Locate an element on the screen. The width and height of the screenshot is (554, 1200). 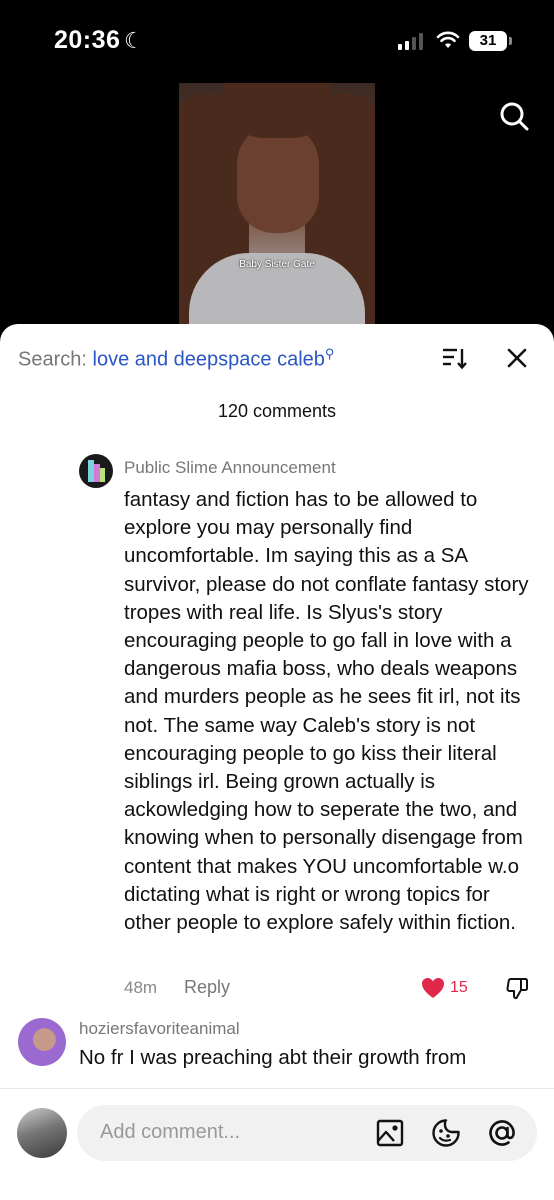
signal-icon is located at coordinates (410, 41).